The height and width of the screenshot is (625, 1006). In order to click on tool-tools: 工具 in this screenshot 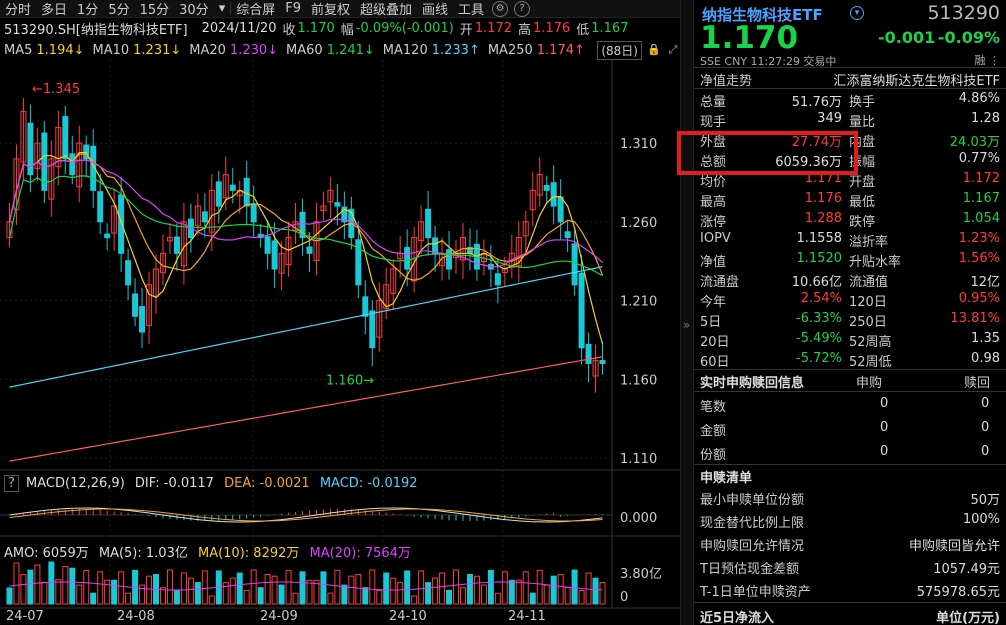, I will do `click(471, 9)`.